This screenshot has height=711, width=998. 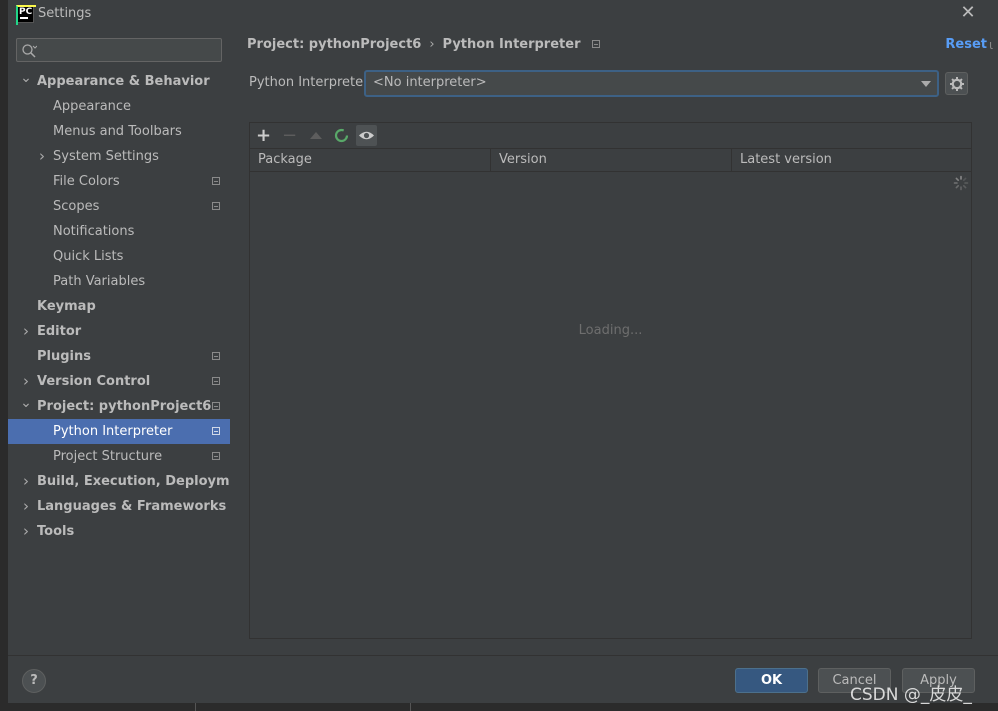 I want to click on background-editor-edge-glyph: ι, so click(x=991, y=45).